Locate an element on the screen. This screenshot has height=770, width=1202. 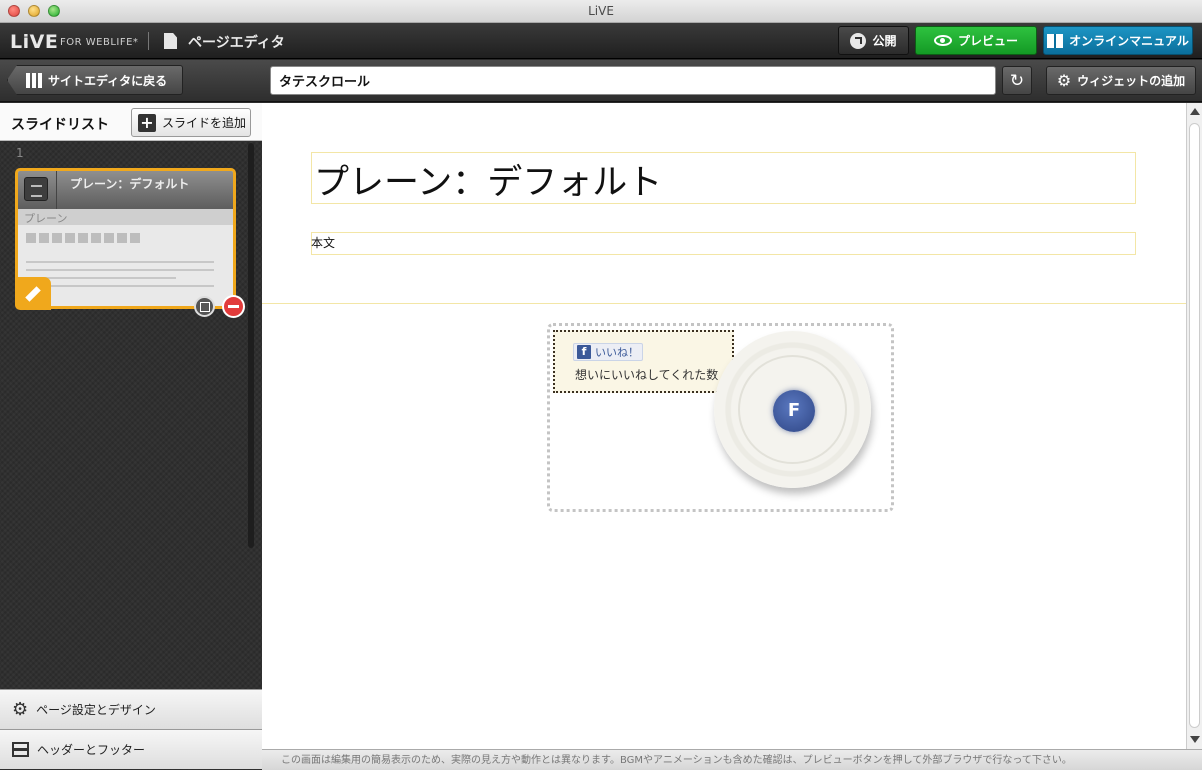
slide-number: 1 is located at coordinates (20, 153).